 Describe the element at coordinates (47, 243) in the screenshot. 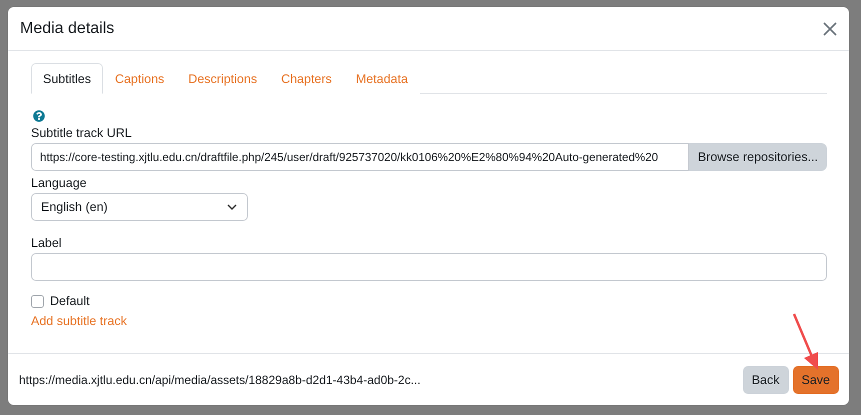

I see `field-label: Label` at that location.